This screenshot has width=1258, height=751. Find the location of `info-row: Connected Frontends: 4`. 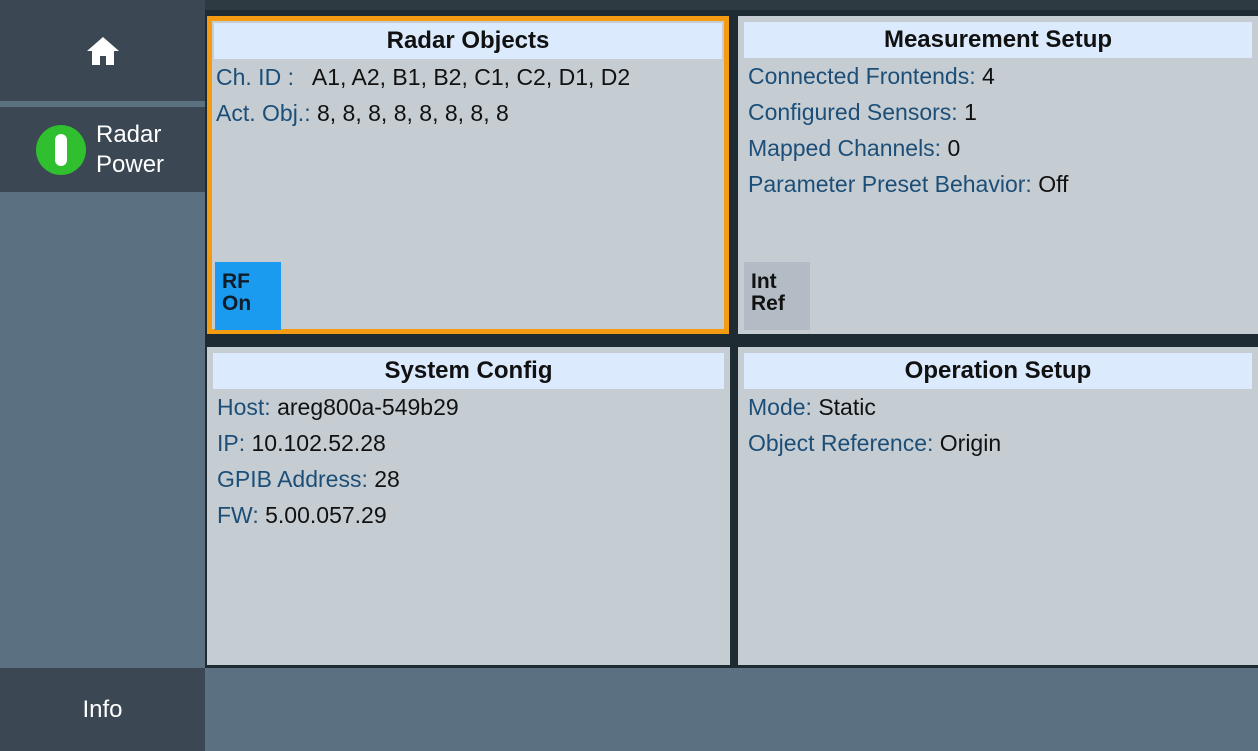

info-row: Connected Frontends: 4 is located at coordinates (1000, 76).